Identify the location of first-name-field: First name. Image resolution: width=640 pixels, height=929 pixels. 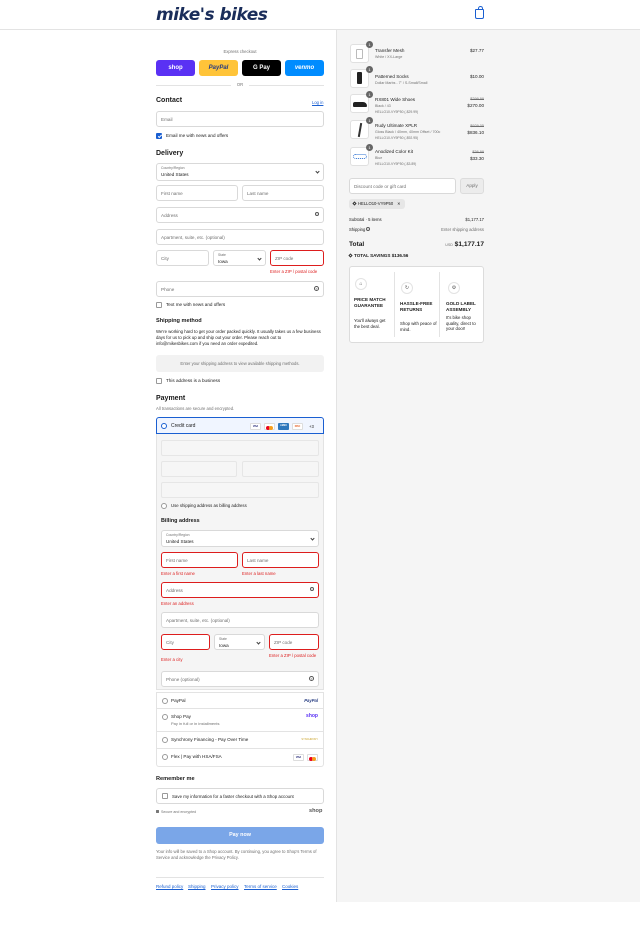
(197, 193).